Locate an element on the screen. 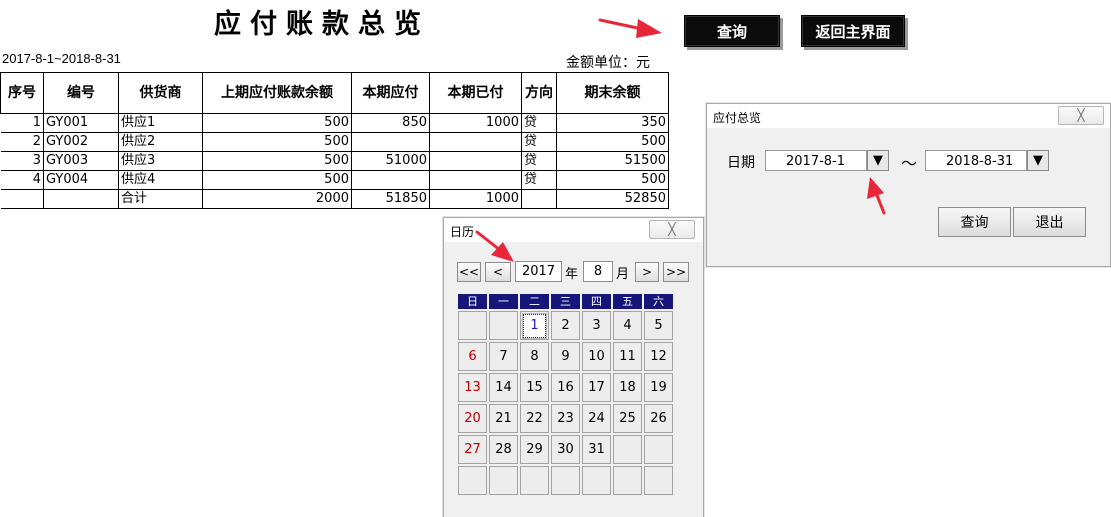 This screenshot has height=517, width=1111. table-cell: 51850 is located at coordinates (390, 199).